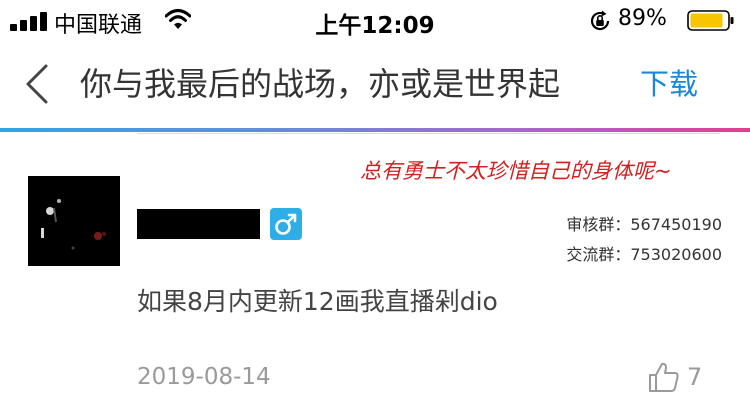 The height and width of the screenshot is (404, 750). What do you see at coordinates (600, 20) in the screenshot?
I see `orientation-lock-icon` at bounding box center [600, 20].